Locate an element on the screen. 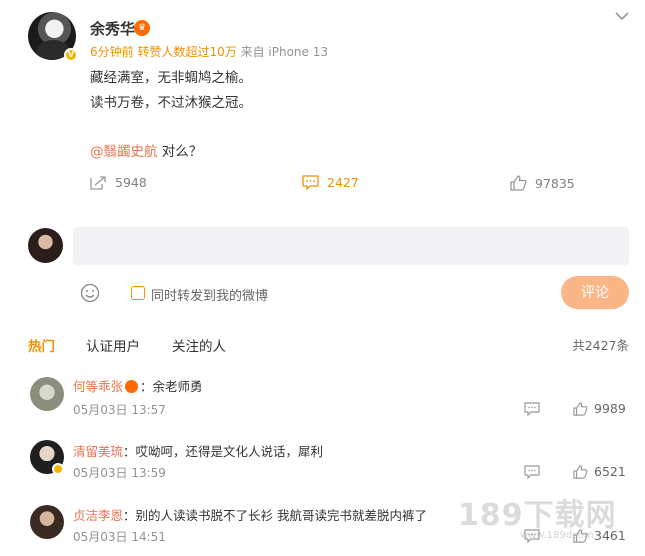  author-name: 余秀华 is located at coordinates (112, 28).